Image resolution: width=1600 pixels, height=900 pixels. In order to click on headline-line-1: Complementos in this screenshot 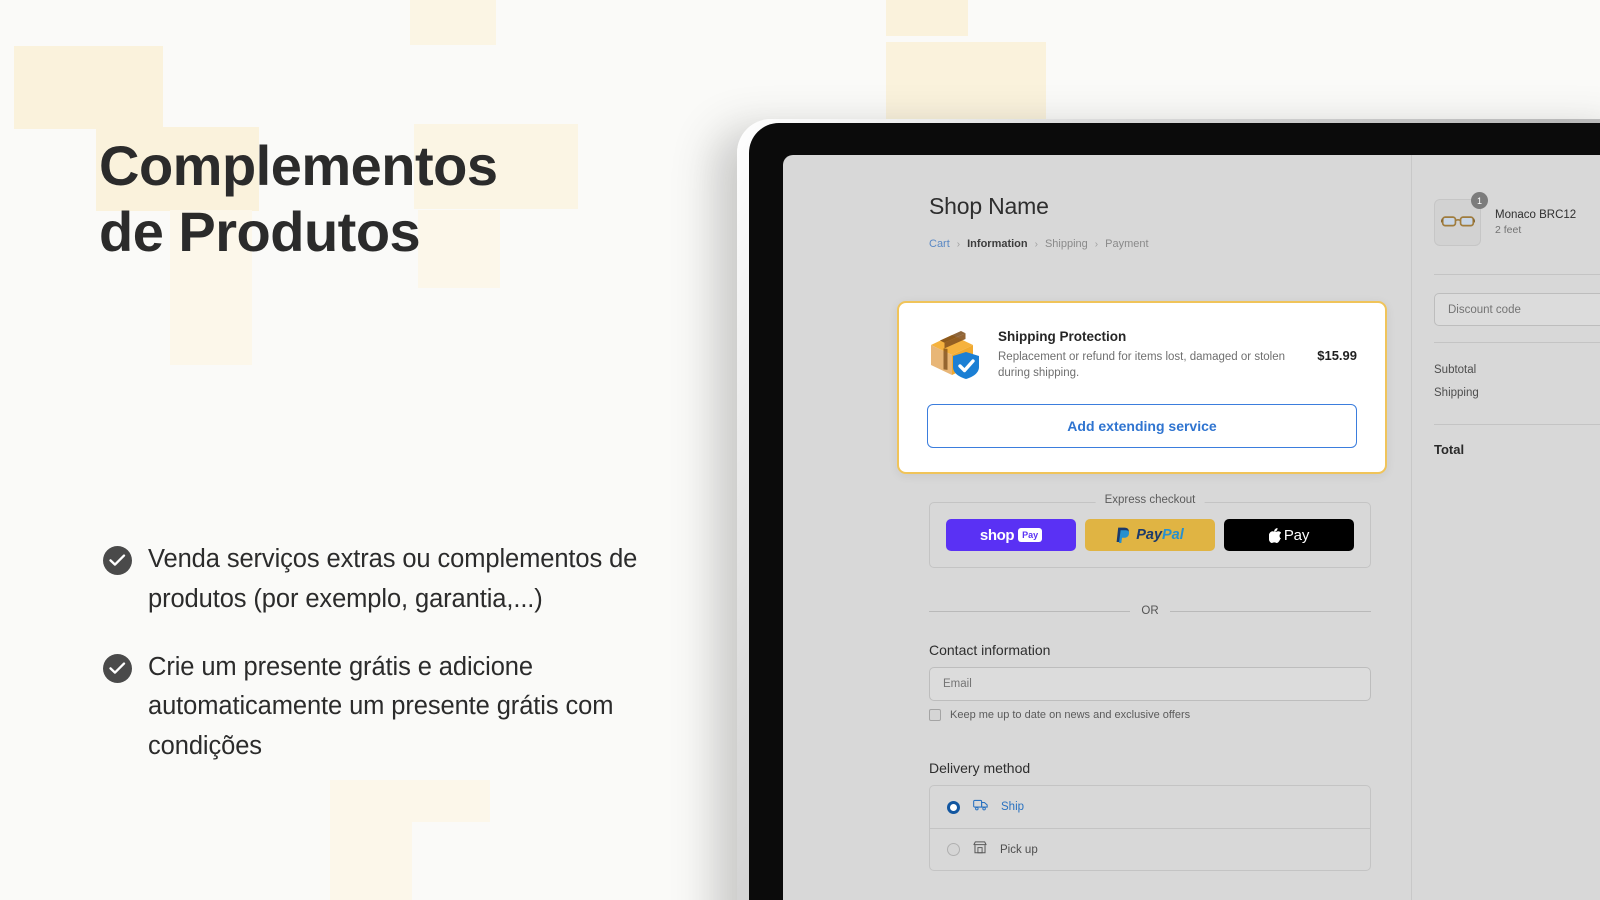, I will do `click(298, 165)`.